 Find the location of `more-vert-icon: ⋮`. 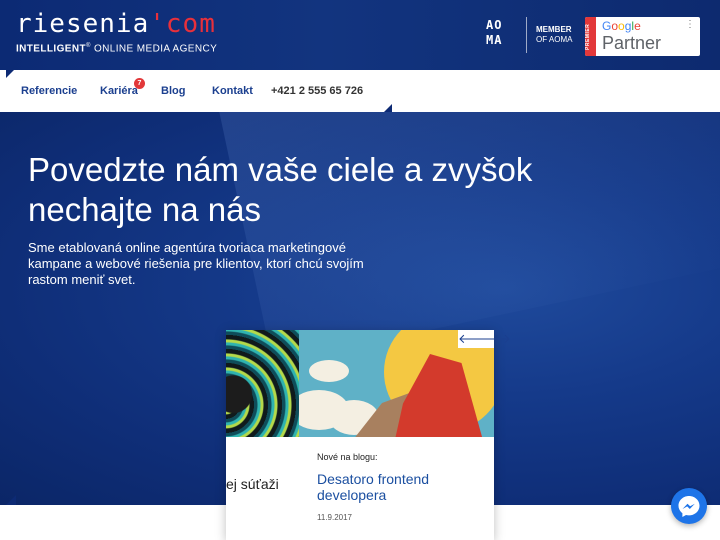

more-vert-icon: ⋮ is located at coordinates (690, 24).